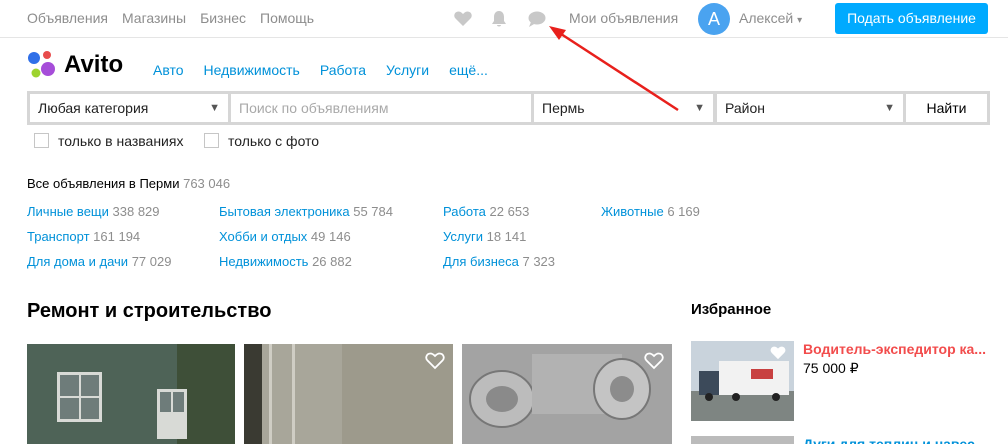  What do you see at coordinates (264, 261) in the screenshot?
I see `category-name: Недвижимость` at bounding box center [264, 261].